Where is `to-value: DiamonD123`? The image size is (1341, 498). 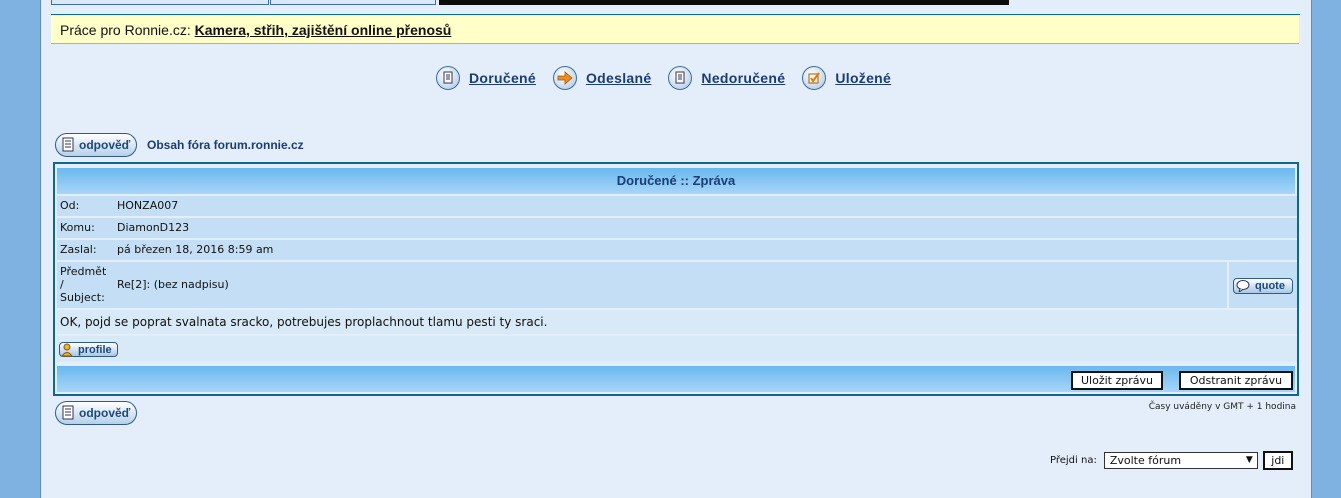 to-value: DiamonD123 is located at coordinates (153, 227).